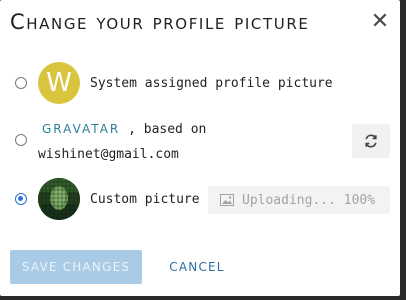 This screenshot has width=406, height=300. What do you see at coordinates (309, 200) in the screenshot?
I see `upload-status-text: Uploading... 100%` at bounding box center [309, 200].